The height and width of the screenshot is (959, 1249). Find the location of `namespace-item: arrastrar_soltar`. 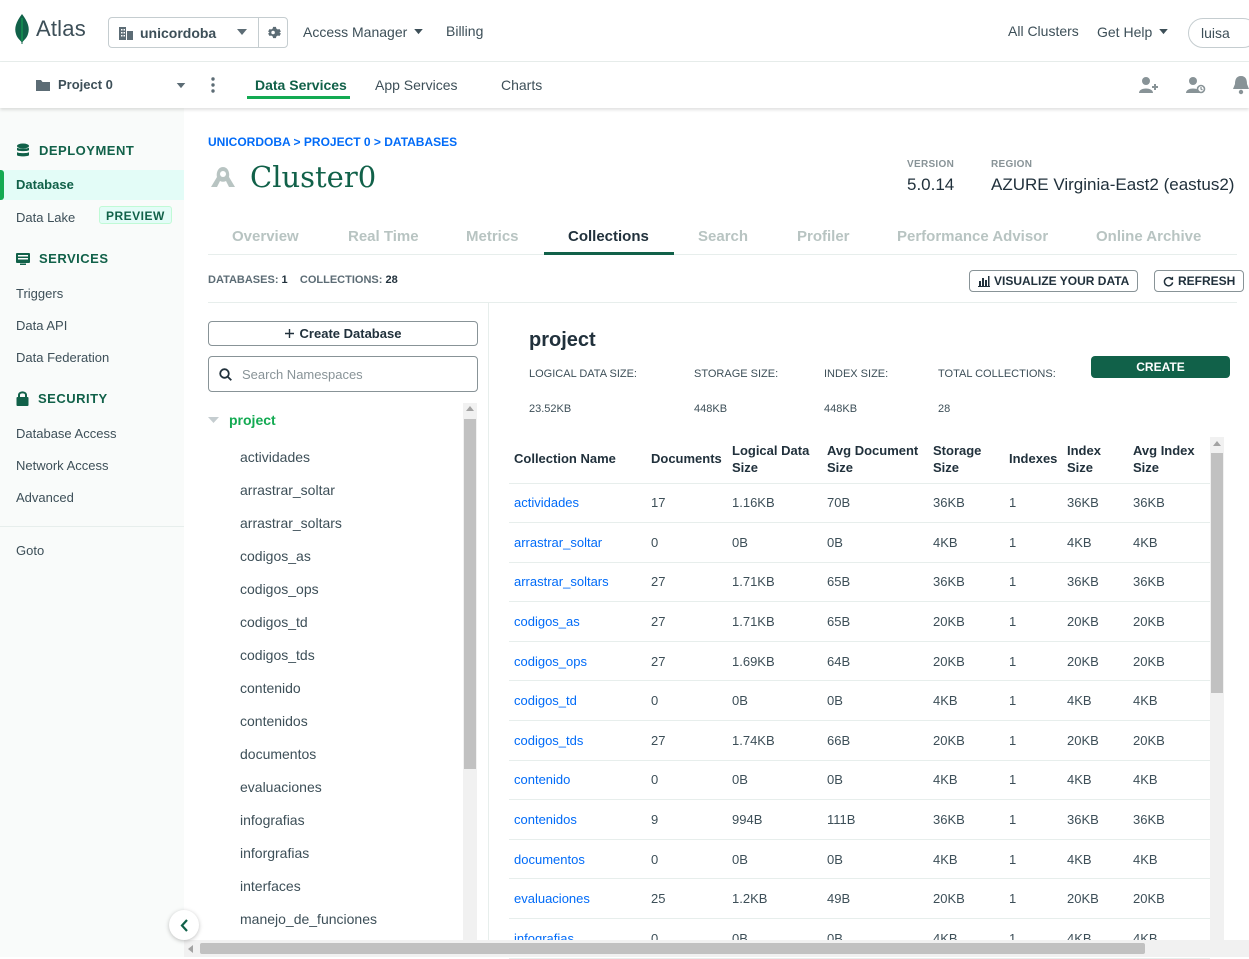

namespace-item: arrastrar_soltar is located at coordinates (308, 496).